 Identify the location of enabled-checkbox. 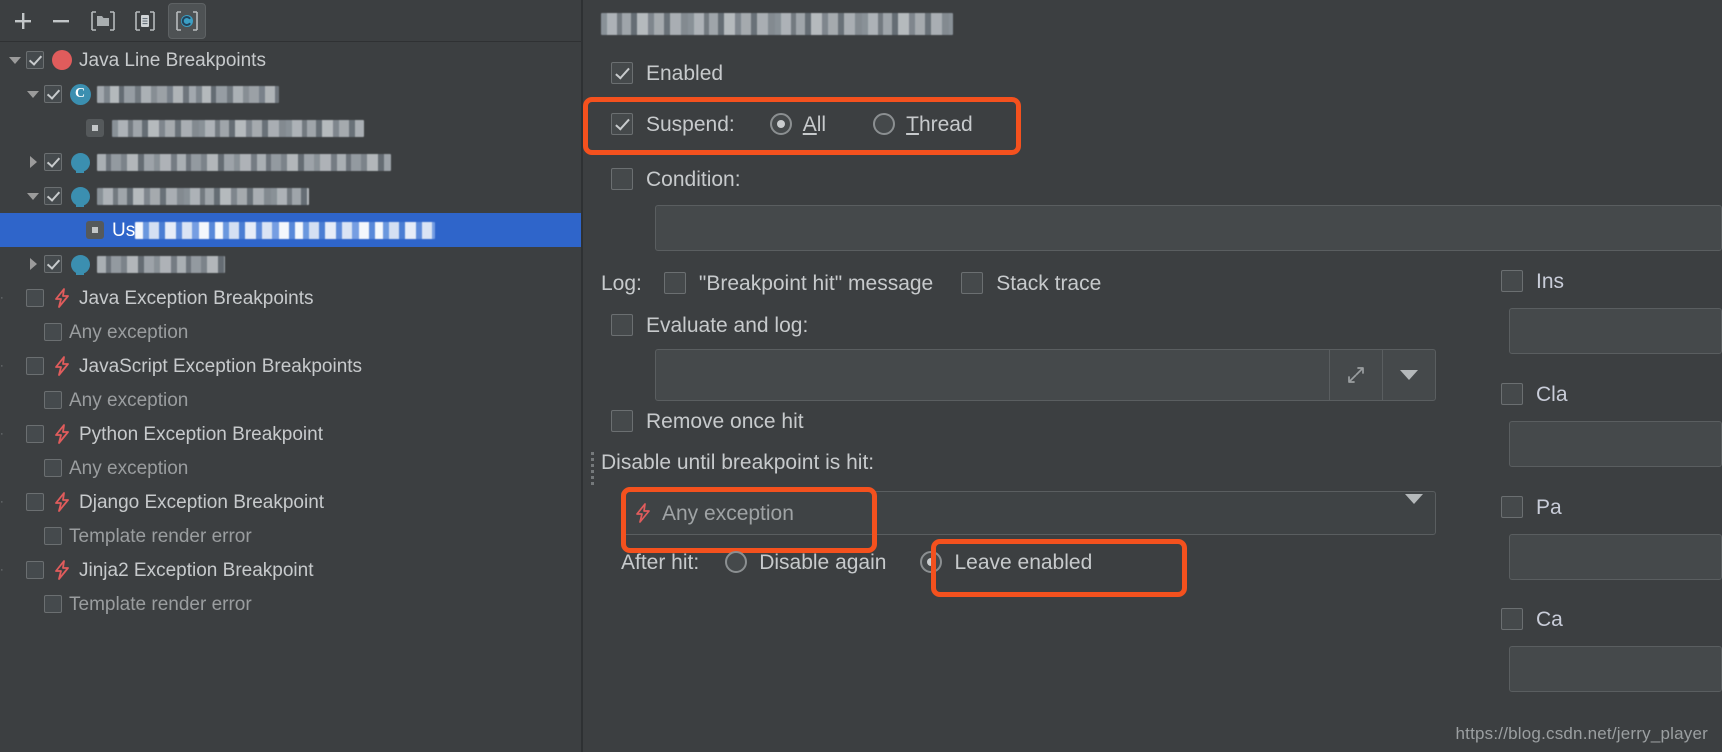
(622, 73).